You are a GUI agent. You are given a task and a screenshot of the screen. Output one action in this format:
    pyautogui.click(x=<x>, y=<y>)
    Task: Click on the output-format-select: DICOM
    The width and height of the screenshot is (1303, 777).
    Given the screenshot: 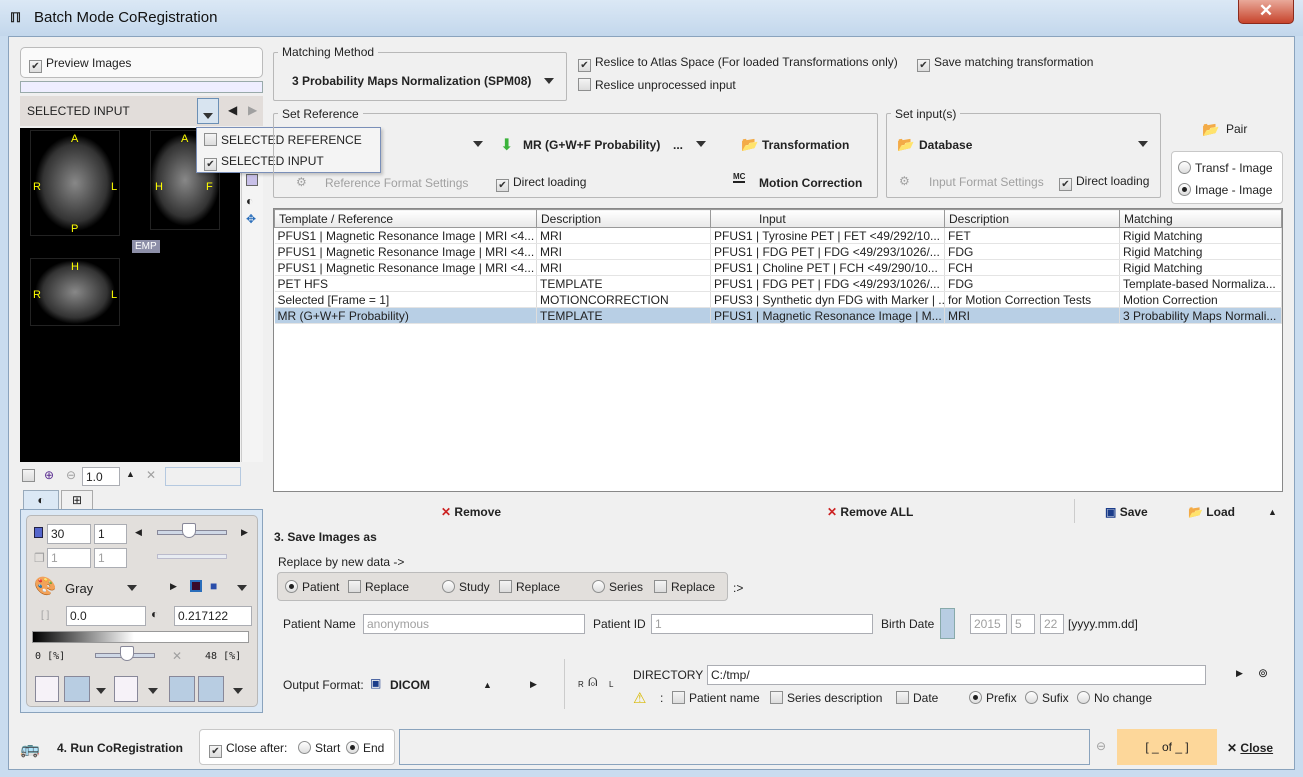 What is the action you would take?
    pyautogui.click(x=410, y=685)
    